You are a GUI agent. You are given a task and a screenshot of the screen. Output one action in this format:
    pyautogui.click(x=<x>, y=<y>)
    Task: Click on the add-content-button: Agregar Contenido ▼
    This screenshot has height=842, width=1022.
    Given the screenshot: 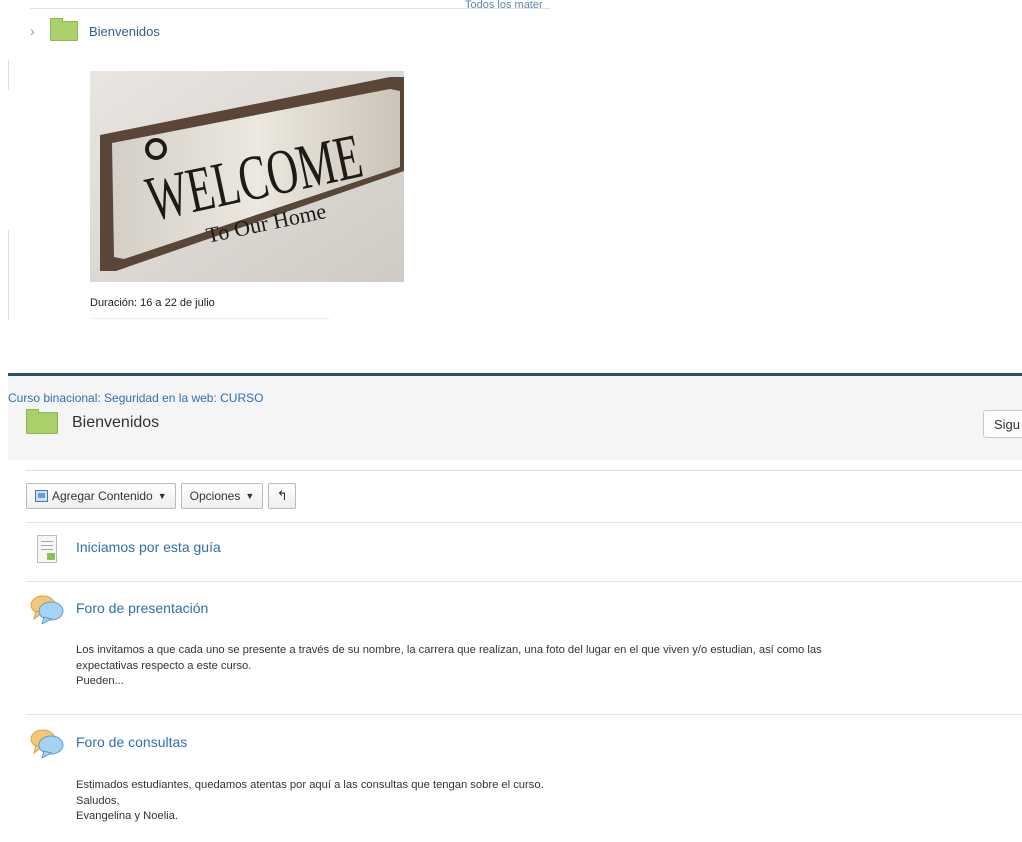 What is the action you would take?
    pyautogui.click(x=101, y=496)
    